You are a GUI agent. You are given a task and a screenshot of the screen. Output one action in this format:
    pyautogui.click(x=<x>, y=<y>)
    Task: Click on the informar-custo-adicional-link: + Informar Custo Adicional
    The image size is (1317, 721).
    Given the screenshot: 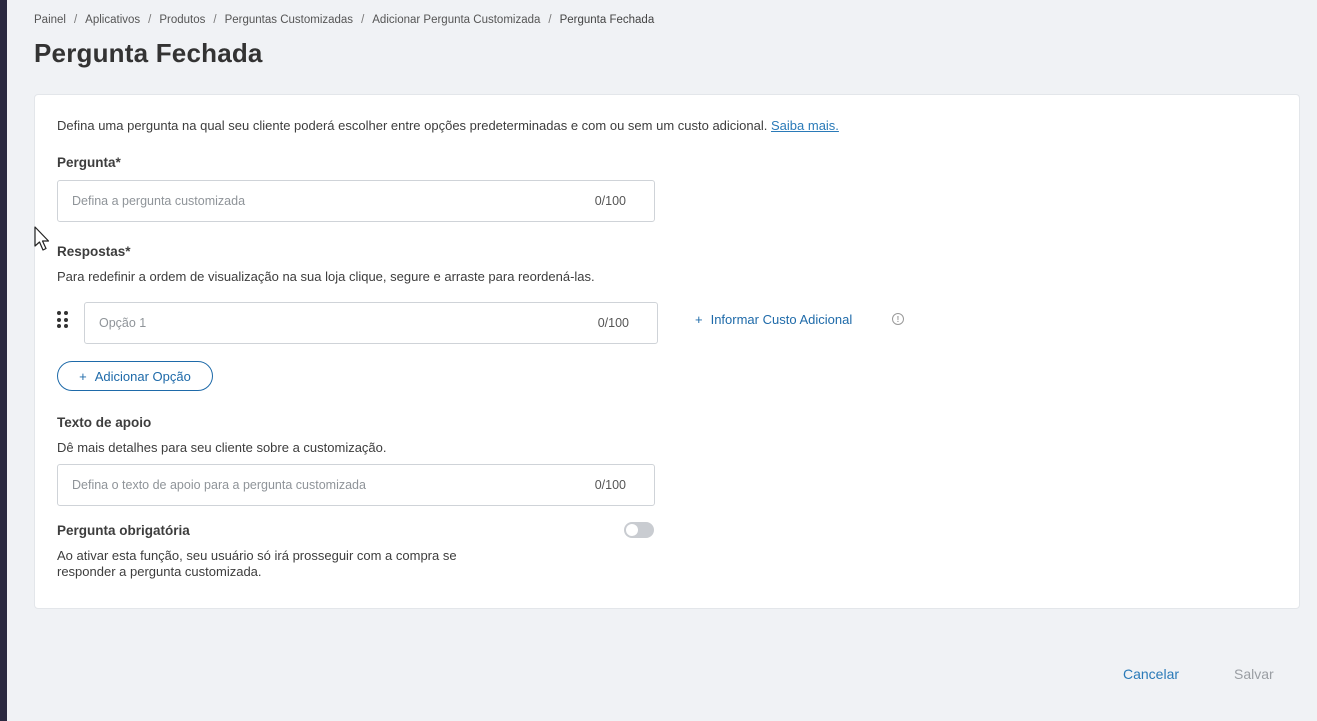 What is the action you would take?
    pyautogui.click(x=773, y=319)
    